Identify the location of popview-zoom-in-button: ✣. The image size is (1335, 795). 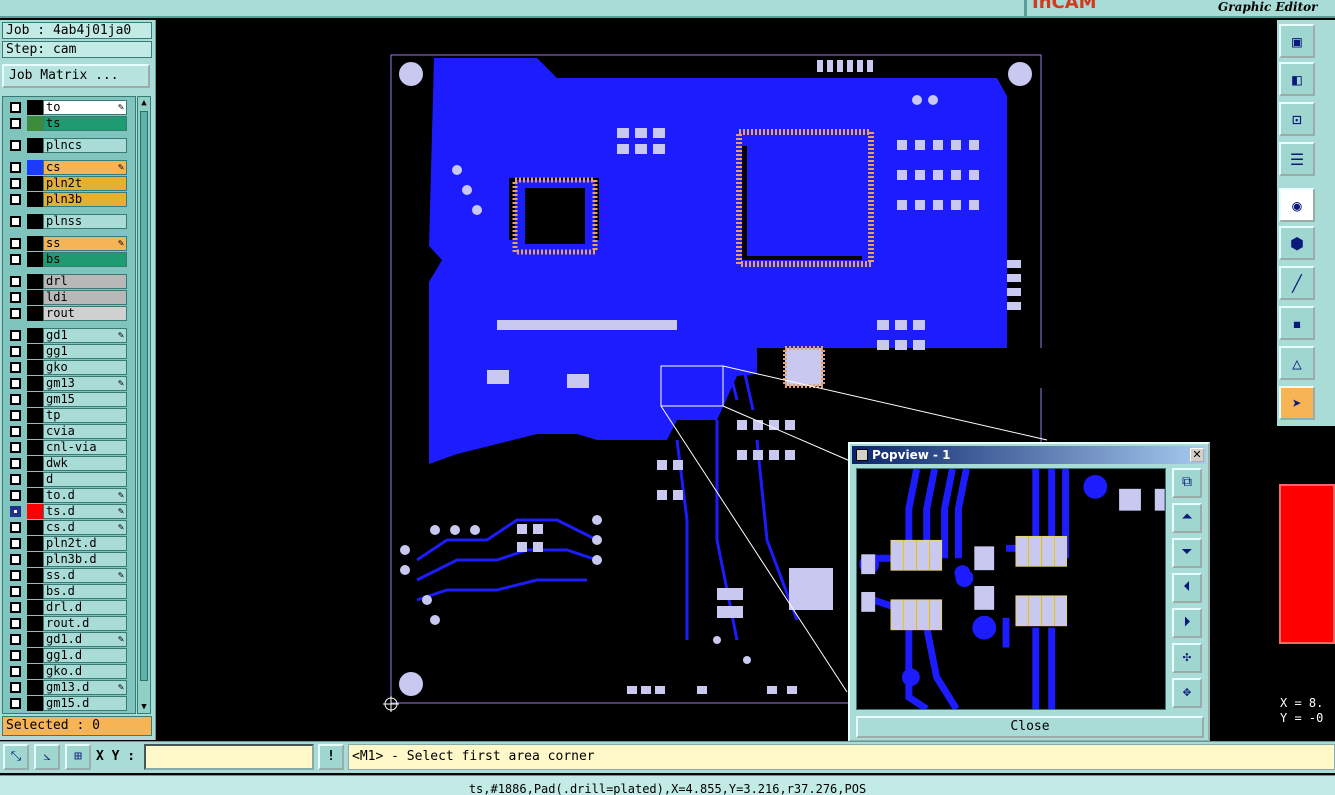
(1187, 658).